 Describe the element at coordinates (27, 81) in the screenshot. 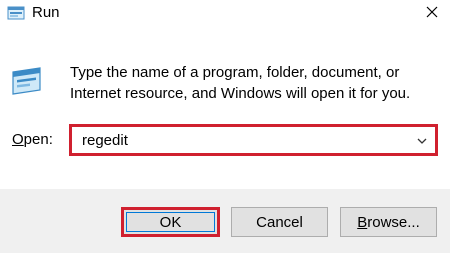

I see `run-dialog-icon` at that location.